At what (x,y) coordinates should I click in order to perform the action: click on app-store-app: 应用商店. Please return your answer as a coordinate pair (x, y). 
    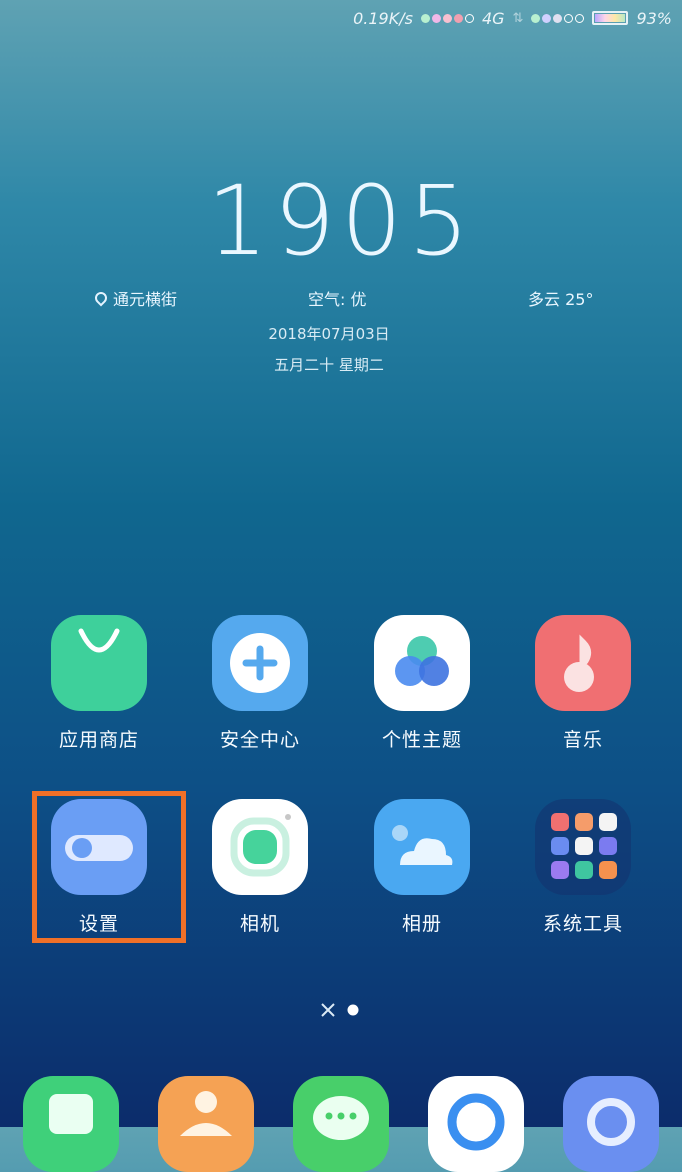
    Looking at the image, I should click on (99, 683).